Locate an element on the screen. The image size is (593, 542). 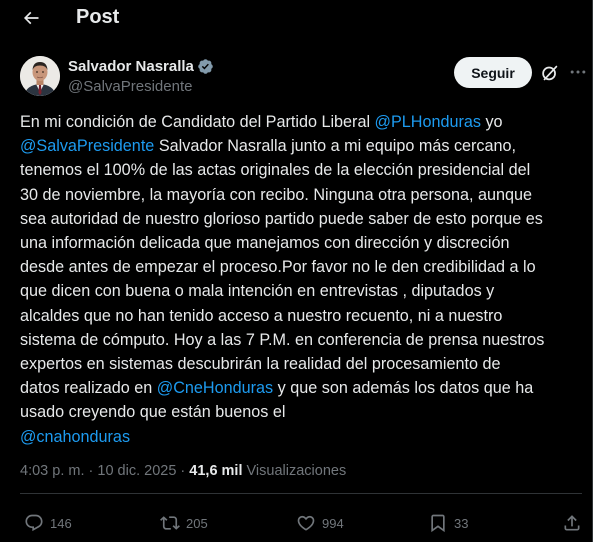
post-text-segment: y que son además los datos que ha is located at coordinates (403, 388).